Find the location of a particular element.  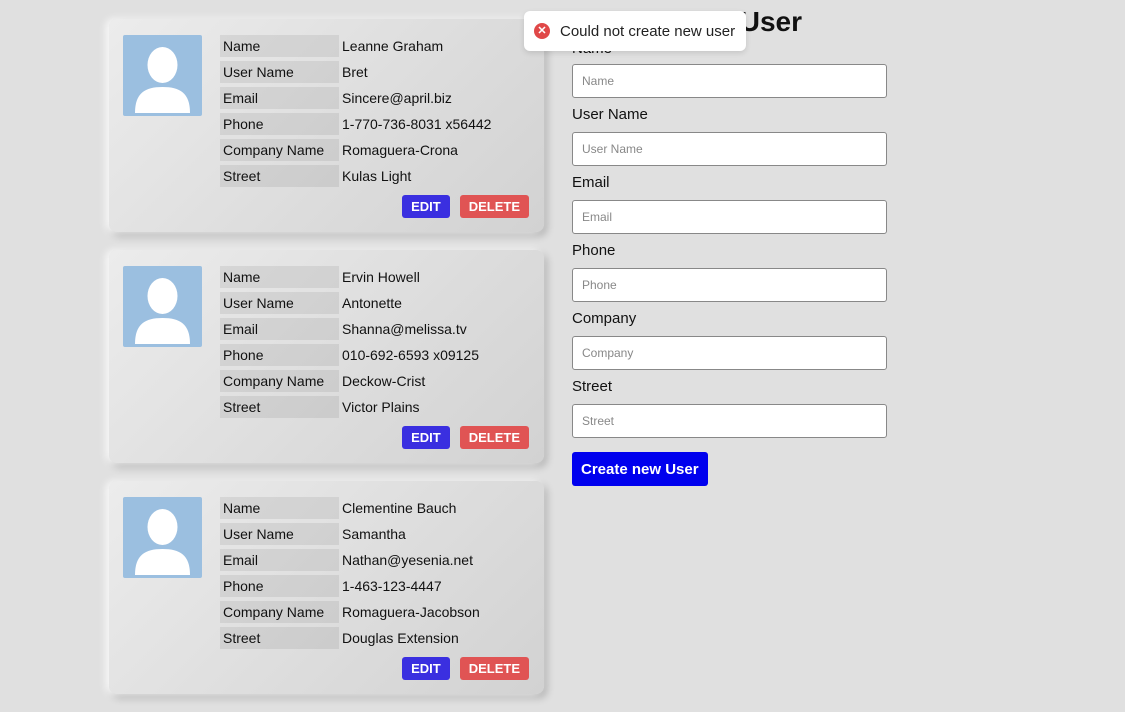

phone-row: Phone 1-463-123-4447 is located at coordinates (350, 586).